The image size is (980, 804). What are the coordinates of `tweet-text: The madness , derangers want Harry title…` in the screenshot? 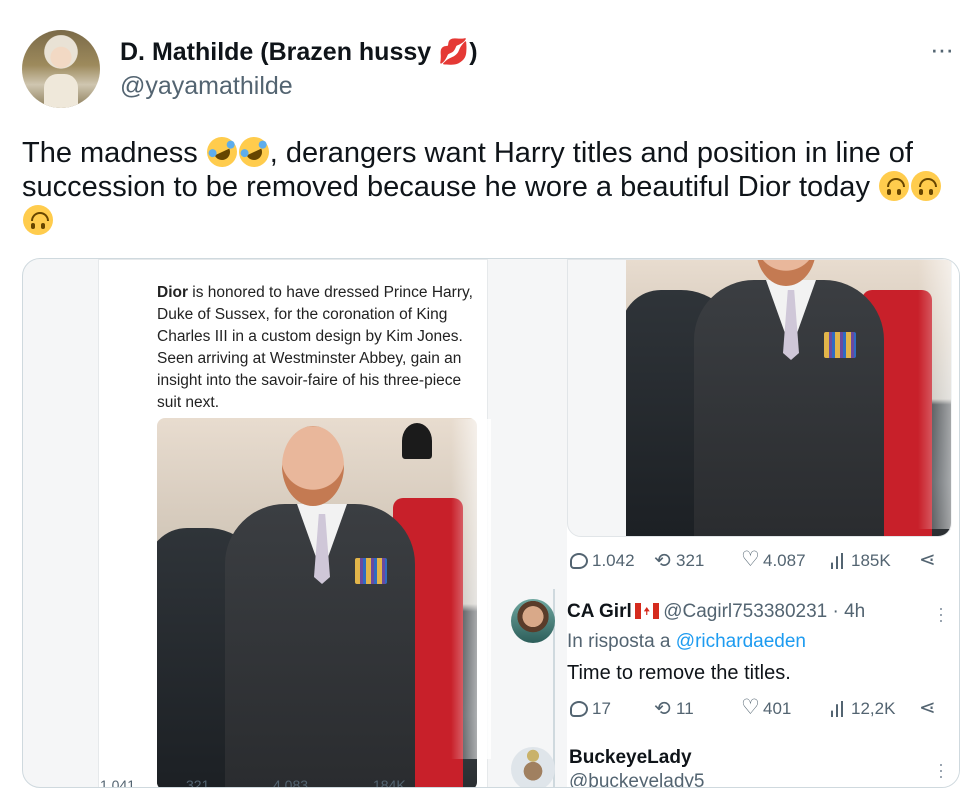 It's located at (492, 185).